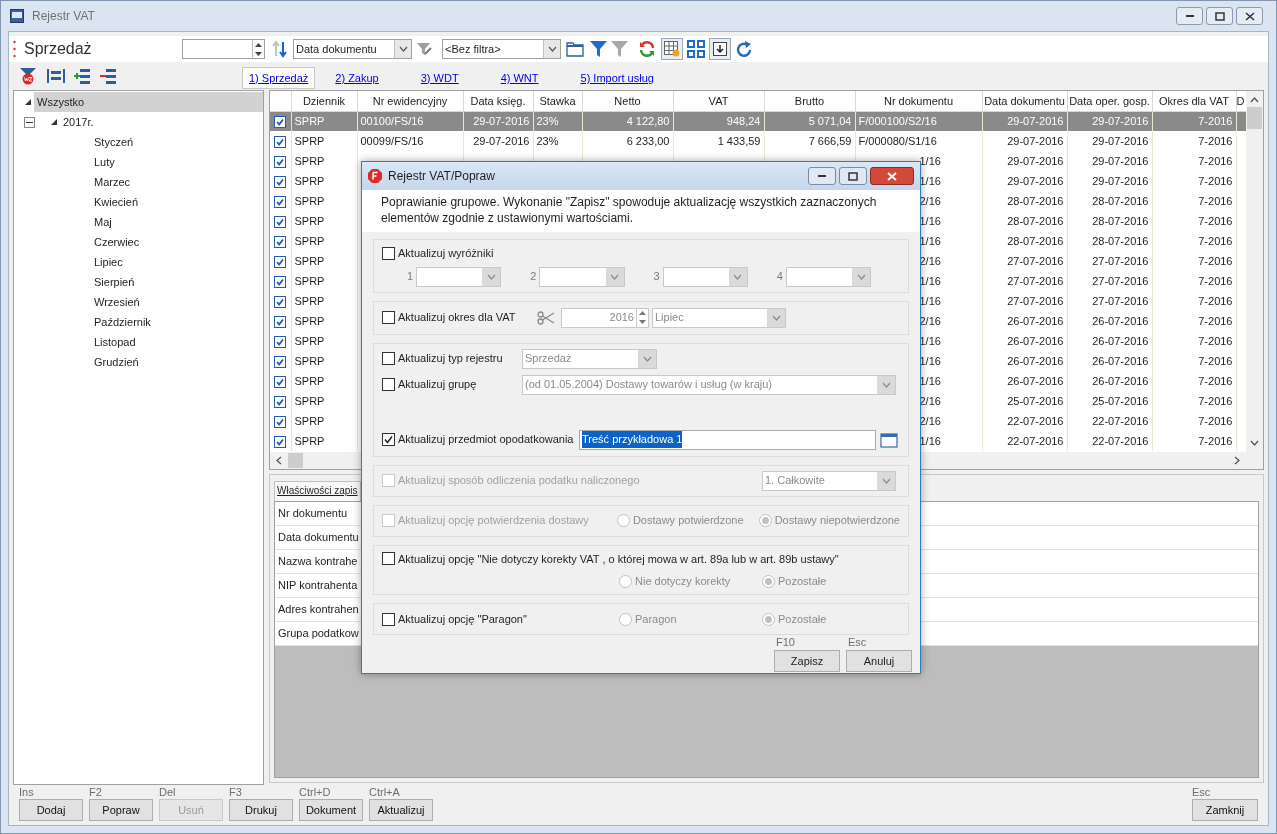 The image size is (1277, 834). I want to click on scroll-left-icon, so click(279, 460).